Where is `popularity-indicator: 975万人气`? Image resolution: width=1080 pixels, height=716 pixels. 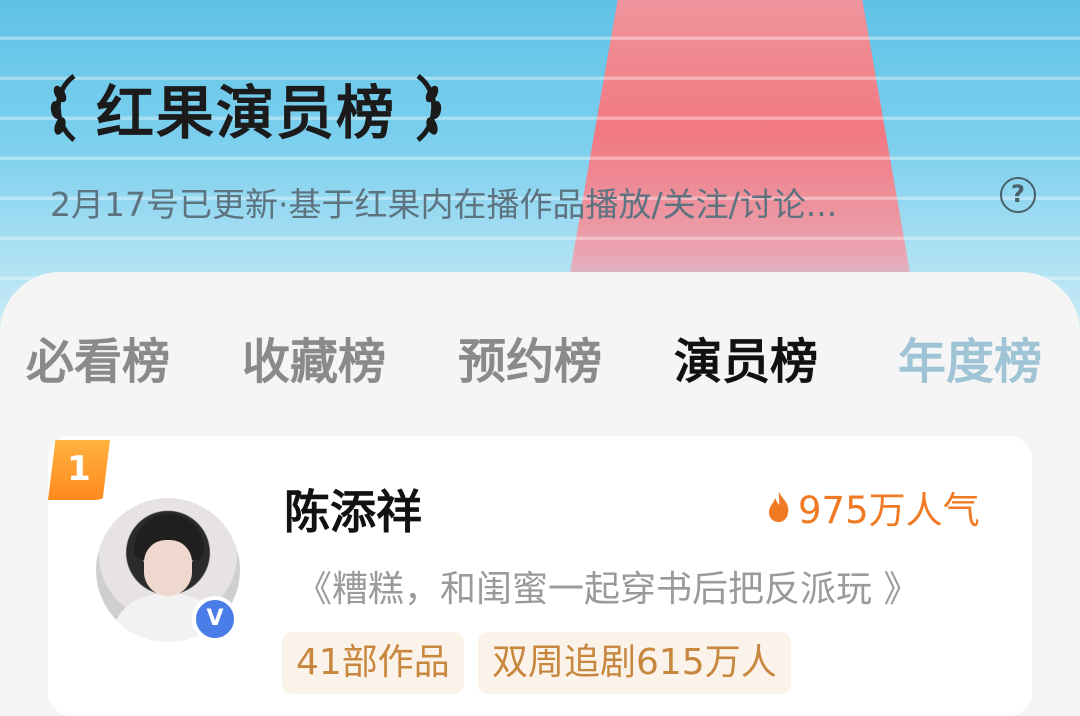
popularity-indicator: 975万人气 is located at coordinates (873, 507).